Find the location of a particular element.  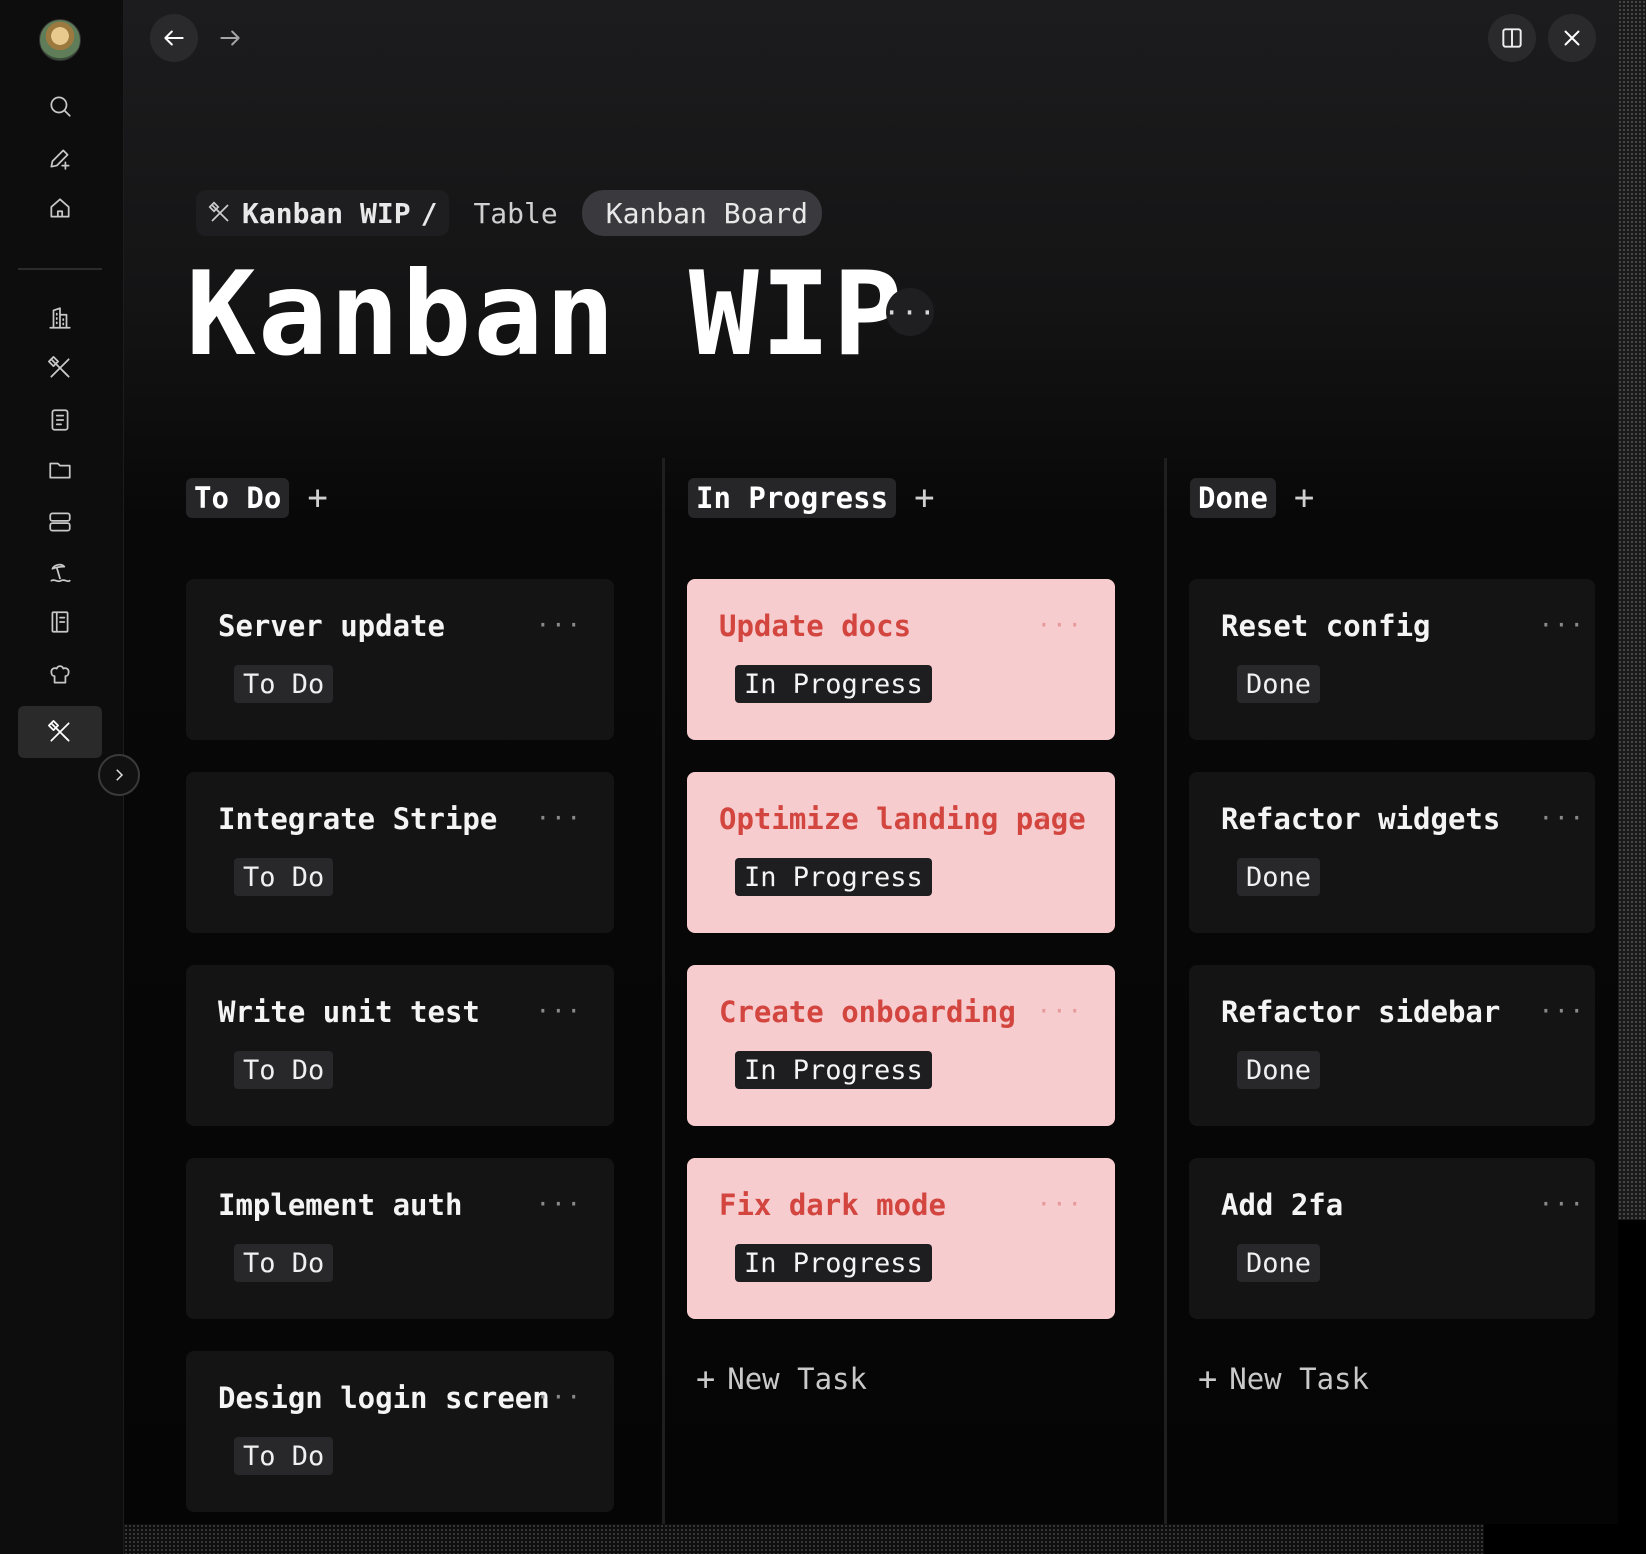

card-title: Fix dark mode is located at coordinates (832, 1205).